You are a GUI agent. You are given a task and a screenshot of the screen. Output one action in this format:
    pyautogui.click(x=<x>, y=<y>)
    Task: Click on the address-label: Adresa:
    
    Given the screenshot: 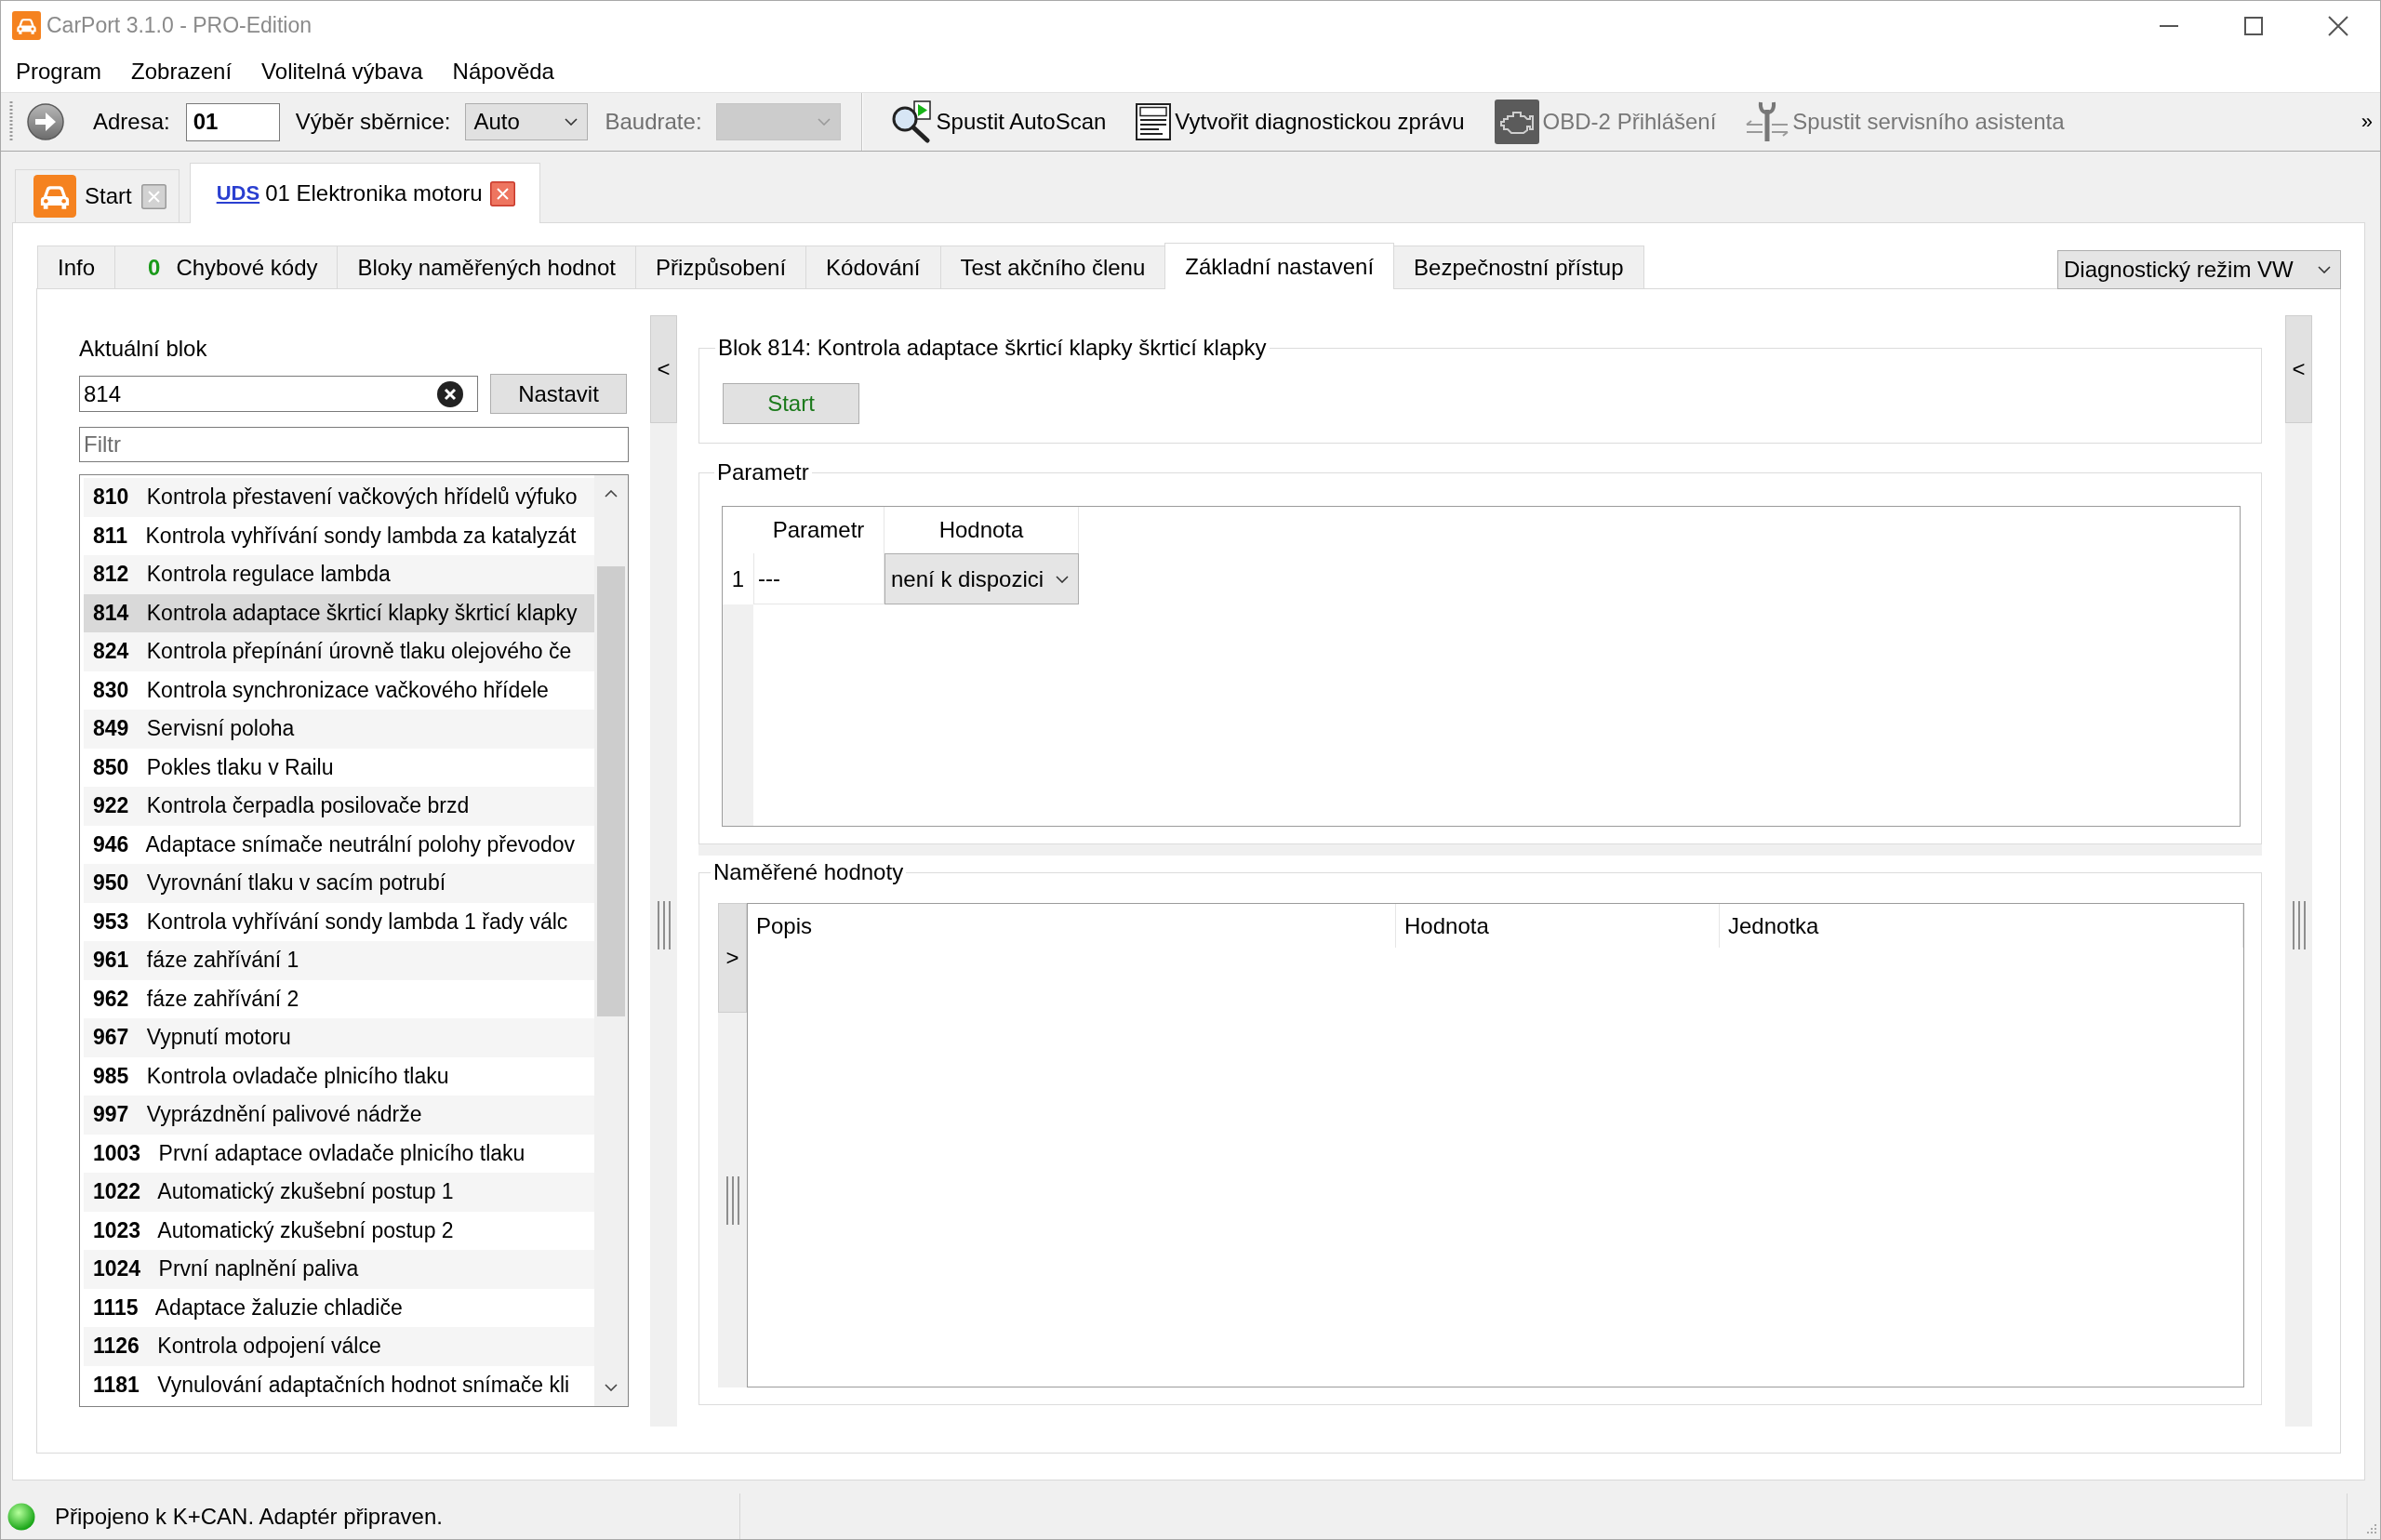 What is the action you would take?
    pyautogui.click(x=131, y=122)
    